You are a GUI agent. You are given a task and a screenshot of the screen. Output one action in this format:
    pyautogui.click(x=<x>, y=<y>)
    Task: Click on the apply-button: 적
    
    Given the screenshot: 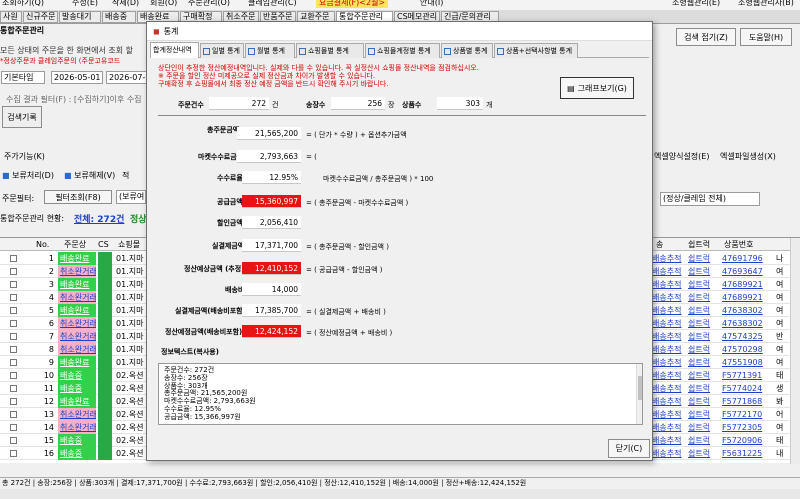 What is the action you would take?
    pyautogui.click(x=125, y=175)
    